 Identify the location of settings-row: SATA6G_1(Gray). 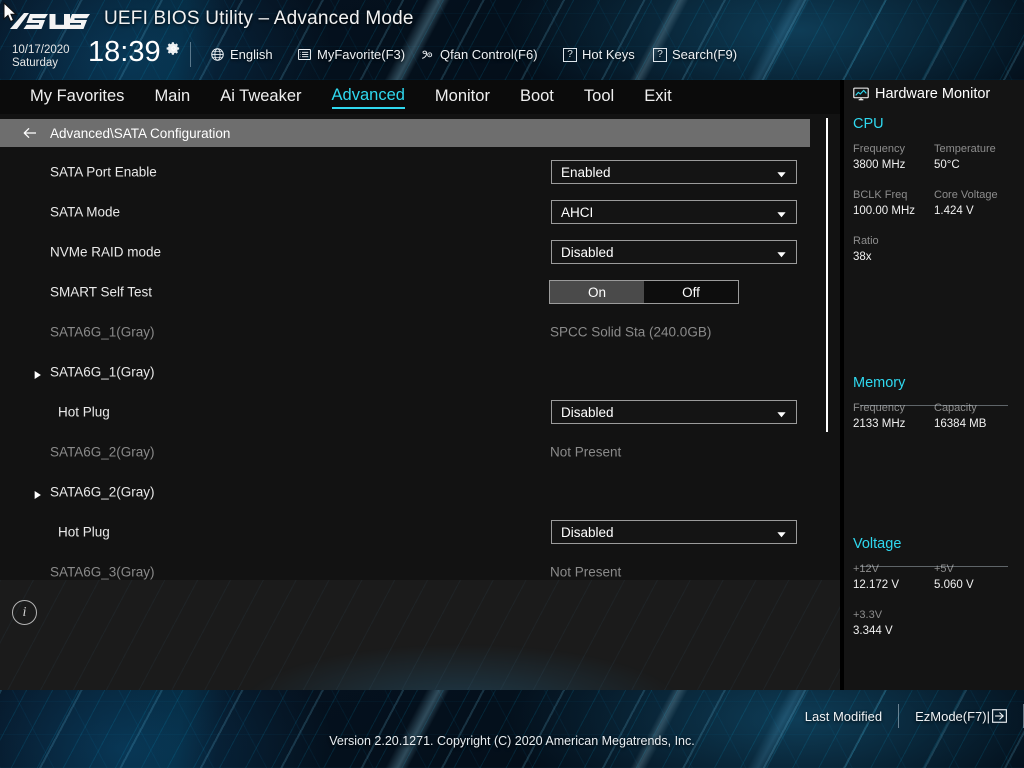
(405, 372).